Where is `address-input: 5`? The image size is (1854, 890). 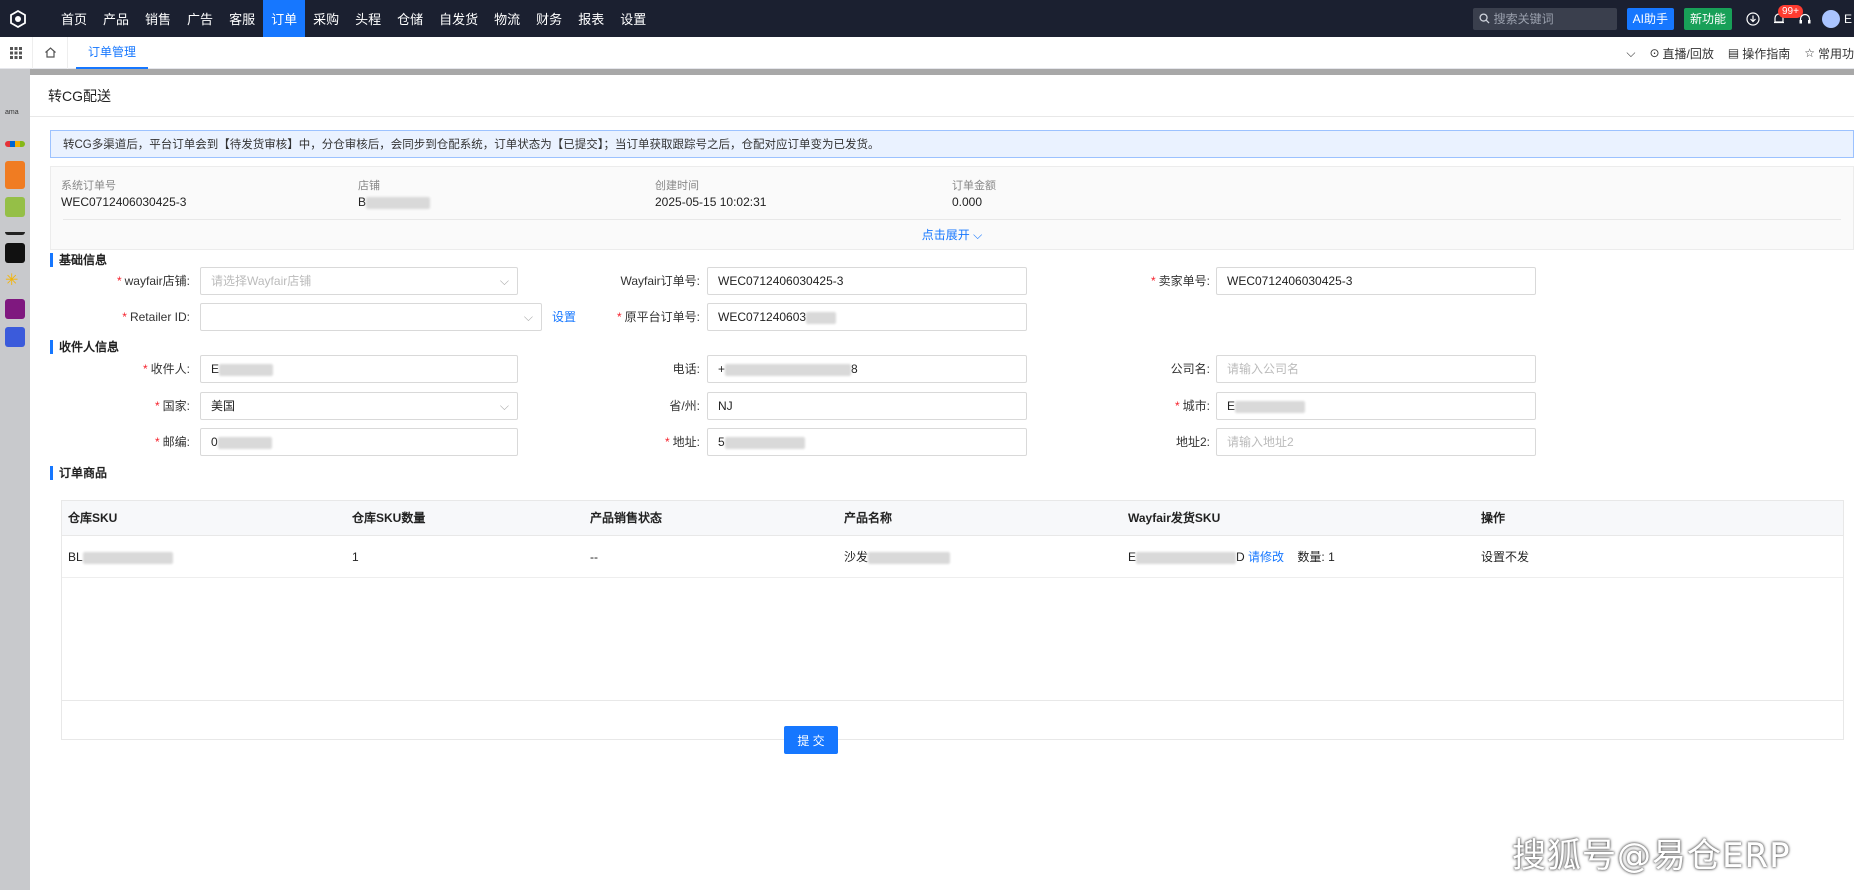 address-input: 5 is located at coordinates (867, 442).